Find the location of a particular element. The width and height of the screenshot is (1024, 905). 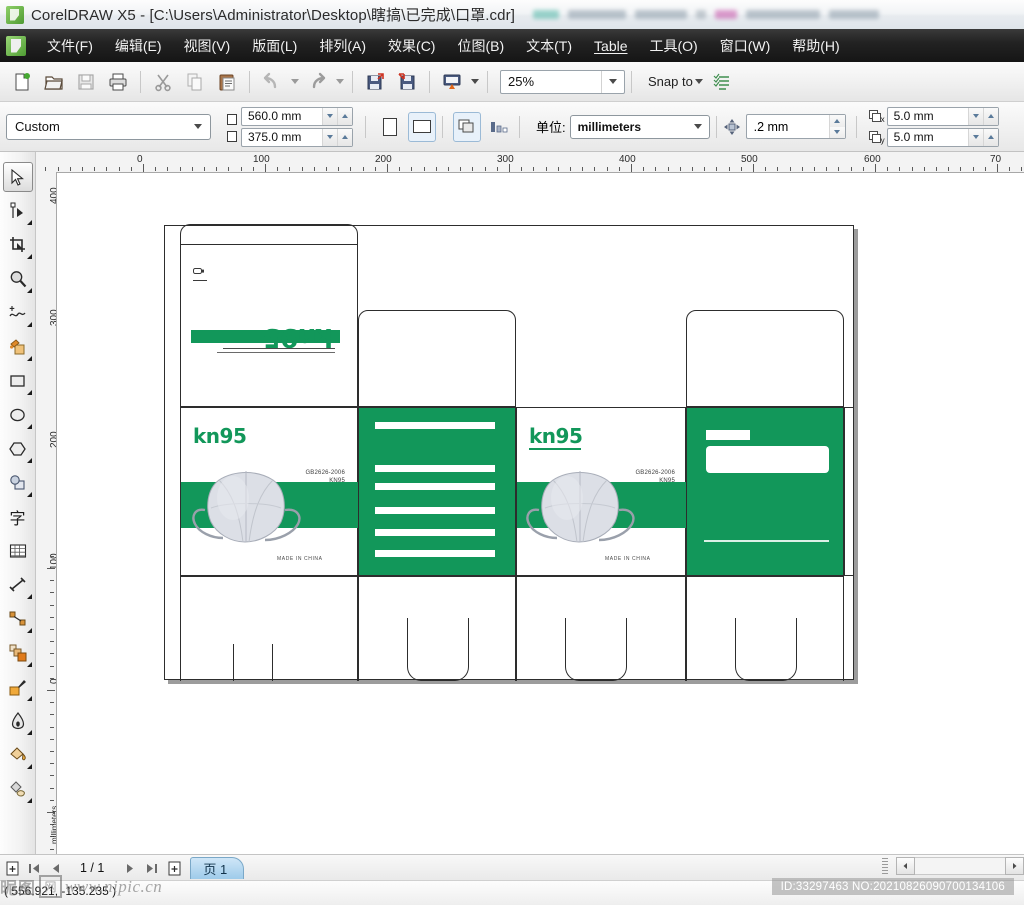

add-page-after-button is located at coordinates (174, 868).